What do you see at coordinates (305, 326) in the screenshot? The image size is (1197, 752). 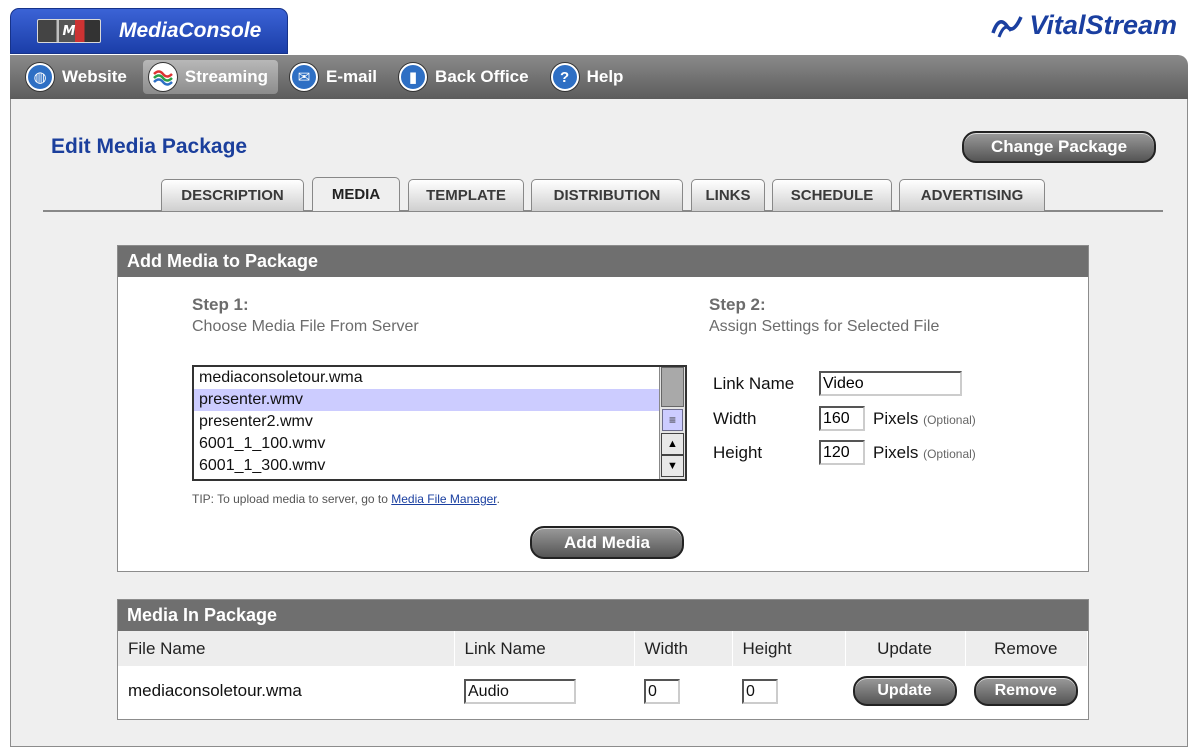 I see `step1-subtitle: Choose Media File From Server` at bounding box center [305, 326].